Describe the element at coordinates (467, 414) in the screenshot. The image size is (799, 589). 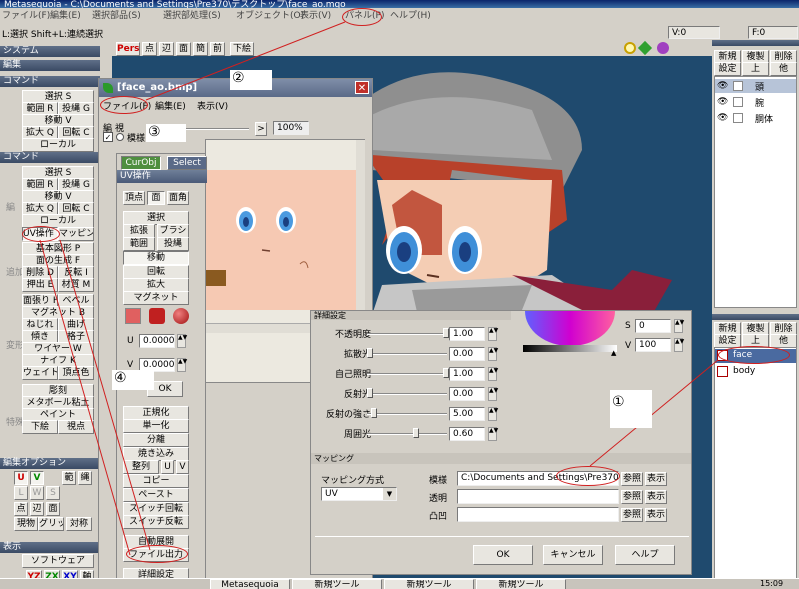
I see `material-row-value: 5.00` at that location.